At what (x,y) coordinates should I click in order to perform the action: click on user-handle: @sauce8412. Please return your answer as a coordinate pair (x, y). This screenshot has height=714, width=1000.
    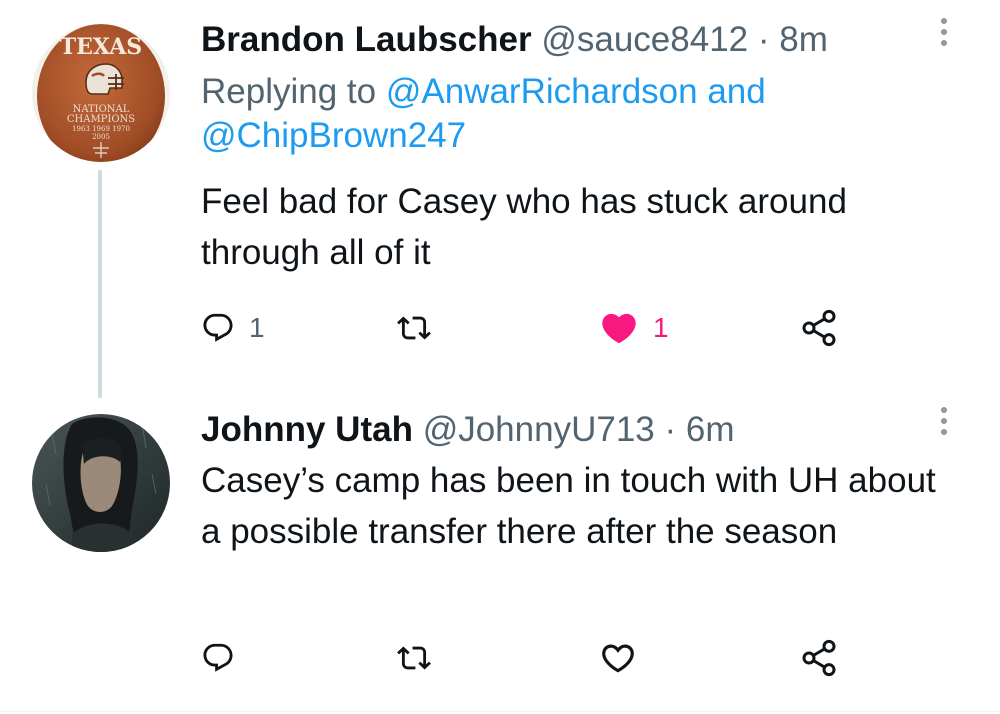
    Looking at the image, I should click on (644, 39).